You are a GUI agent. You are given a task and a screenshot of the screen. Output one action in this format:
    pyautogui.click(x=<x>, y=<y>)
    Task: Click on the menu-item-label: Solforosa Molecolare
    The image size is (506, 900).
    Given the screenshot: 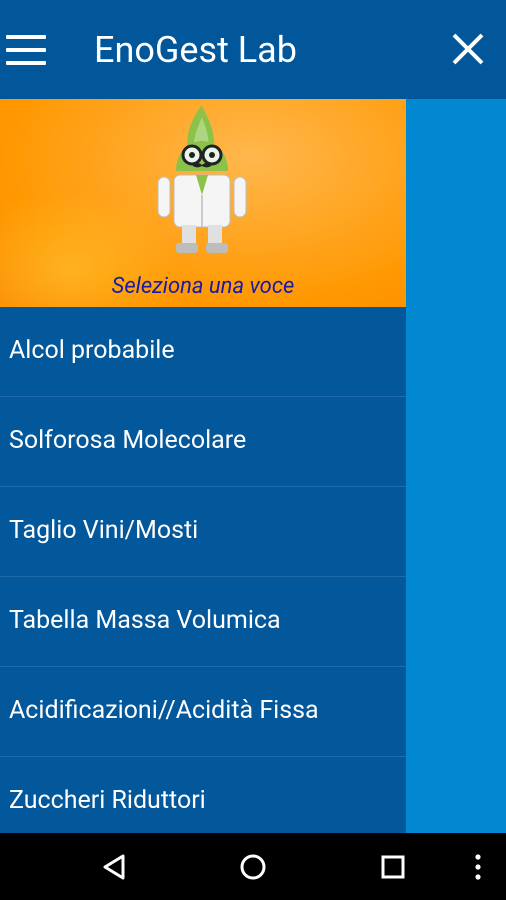 What is the action you would take?
    pyautogui.click(x=128, y=440)
    